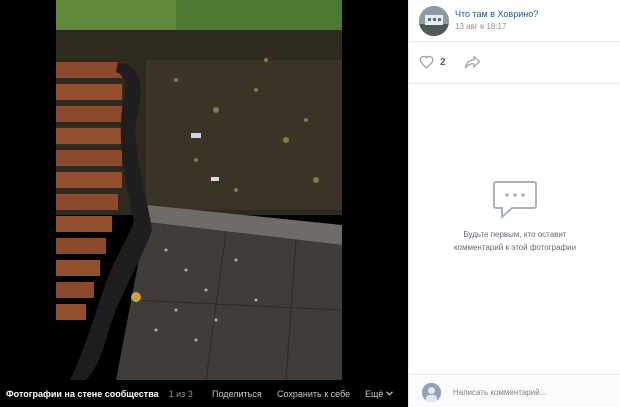 The image size is (620, 407). I want to click on community-name-link: Что там в Ховрино?, so click(496, 14).